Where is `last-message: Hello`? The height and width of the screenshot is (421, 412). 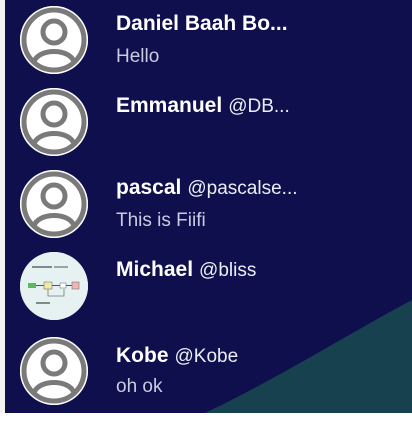 last-message: Hello is located at coordinates (138, 56).